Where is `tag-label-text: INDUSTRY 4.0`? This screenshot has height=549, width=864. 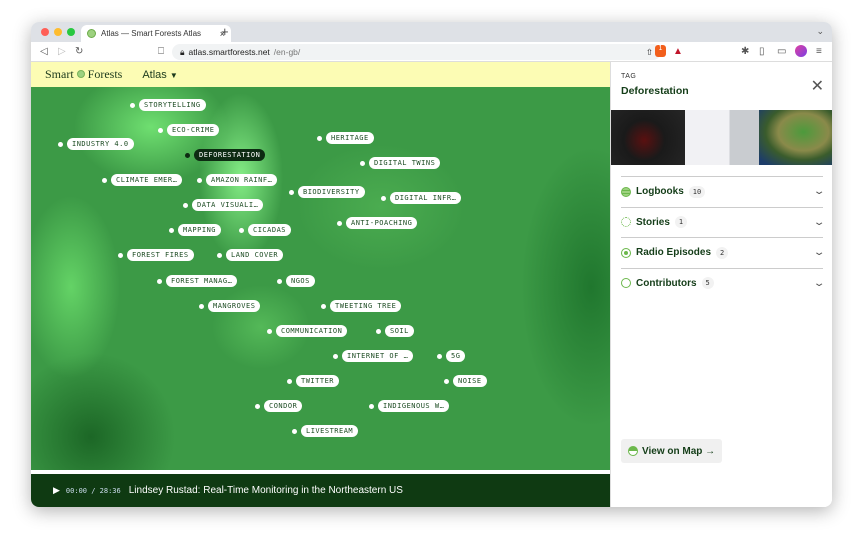 tag-label-text: INDUSTRY 4.0 is located at coordinates (100, 144).